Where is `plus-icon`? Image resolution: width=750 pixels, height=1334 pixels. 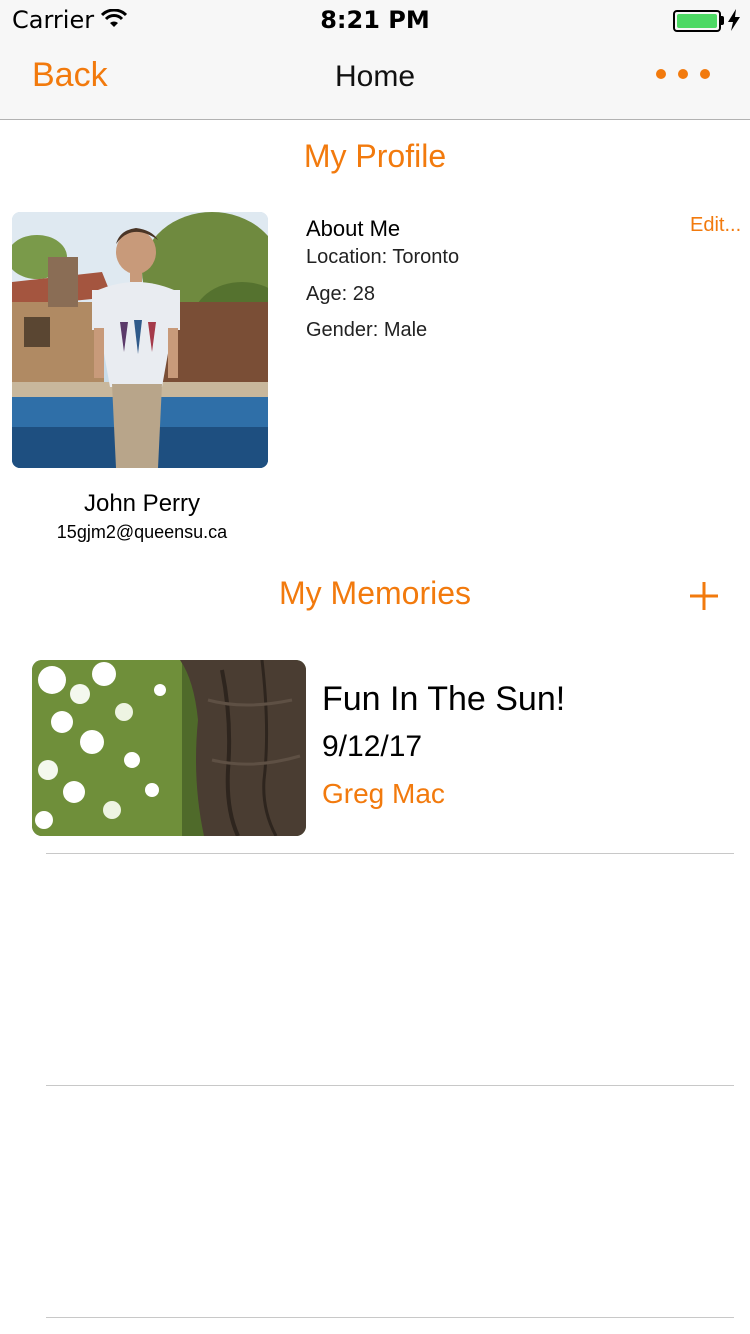 plus-icon is located at coordinates (704, 596).